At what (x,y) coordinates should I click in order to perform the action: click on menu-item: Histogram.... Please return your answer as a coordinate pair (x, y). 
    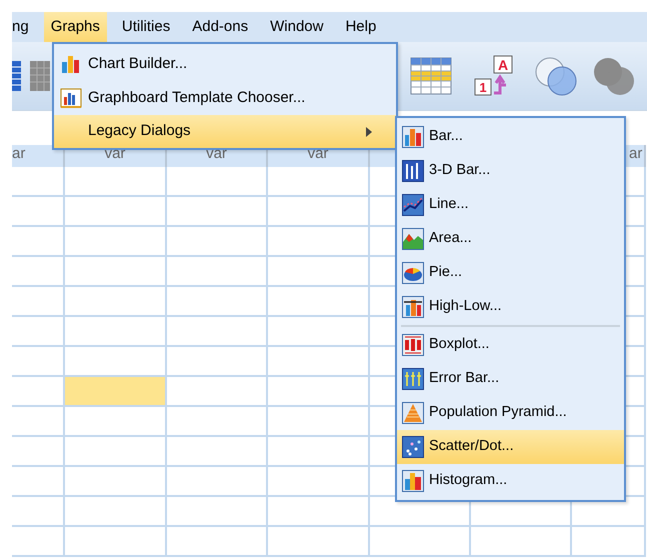
    Looking at the image, I should click on (510, 481).